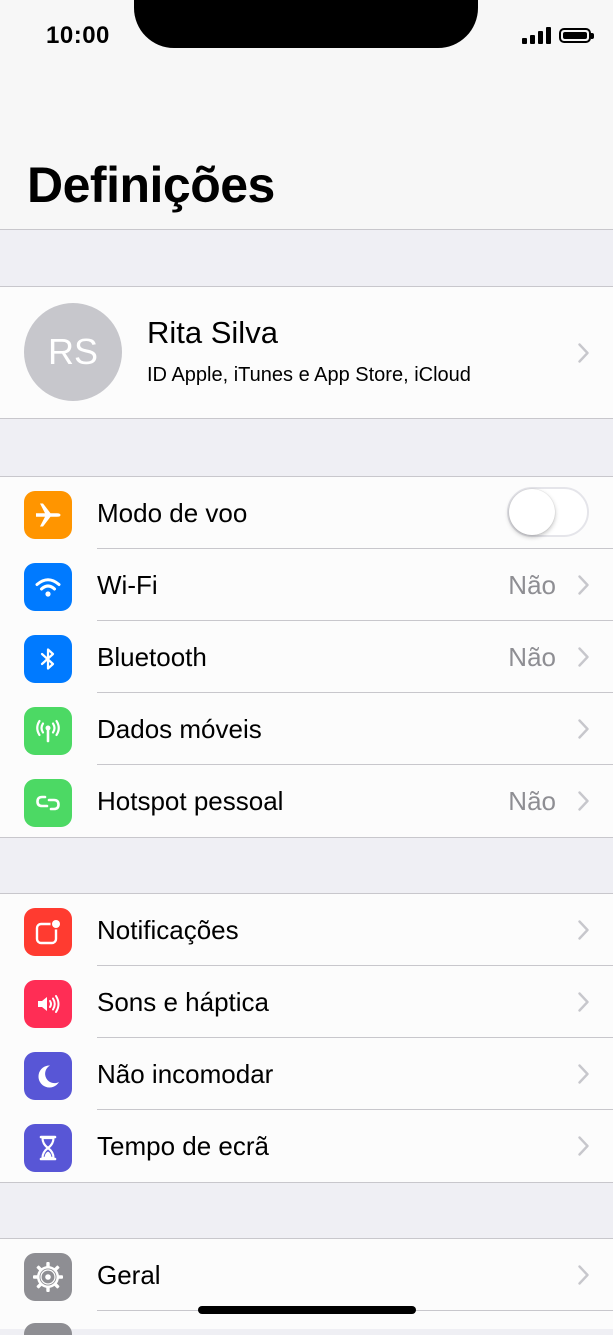 This screenshot has width=613, height=1335. I want to click on mobile-data-label: Dados móveis, so click(179, 729).